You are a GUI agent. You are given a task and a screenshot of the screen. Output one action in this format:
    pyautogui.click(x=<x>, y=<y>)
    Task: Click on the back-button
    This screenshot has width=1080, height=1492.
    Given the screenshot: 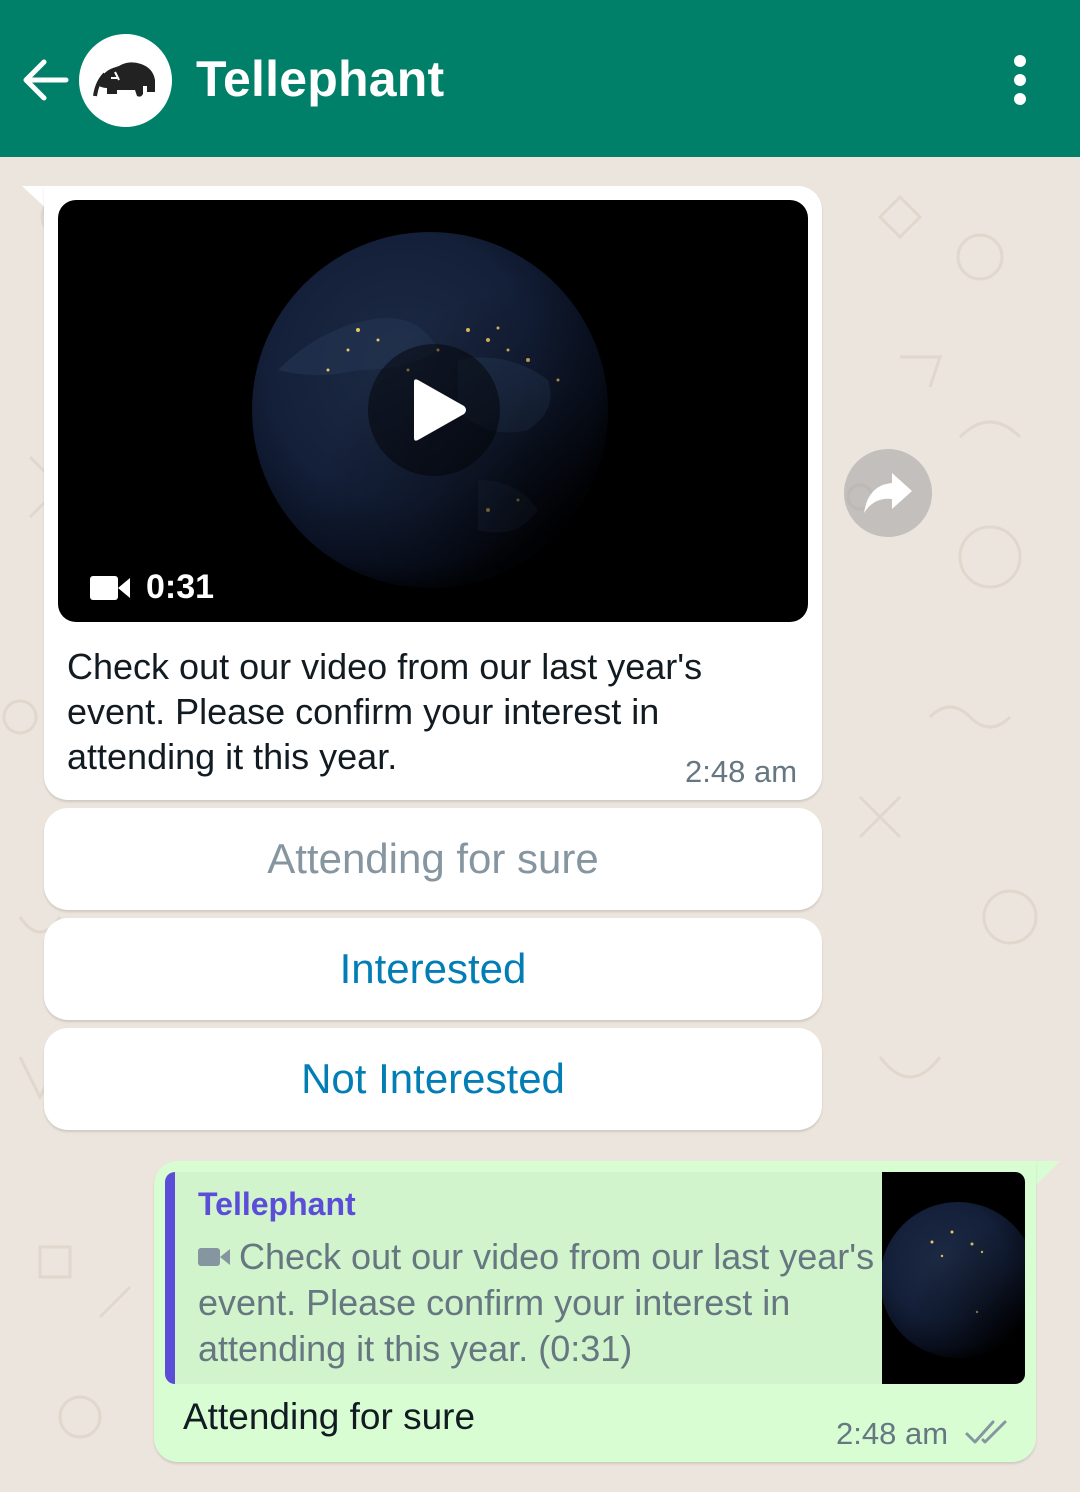 What is the action you would take?
    pyautogui.click(x=46, y=80)
    